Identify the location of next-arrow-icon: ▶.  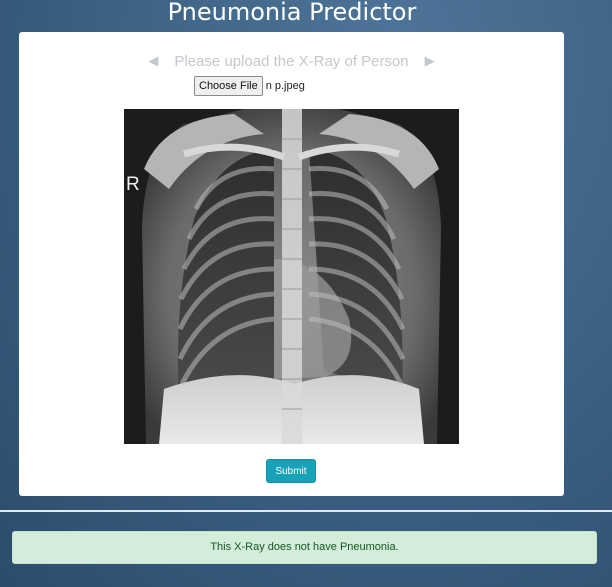
(430, 61).